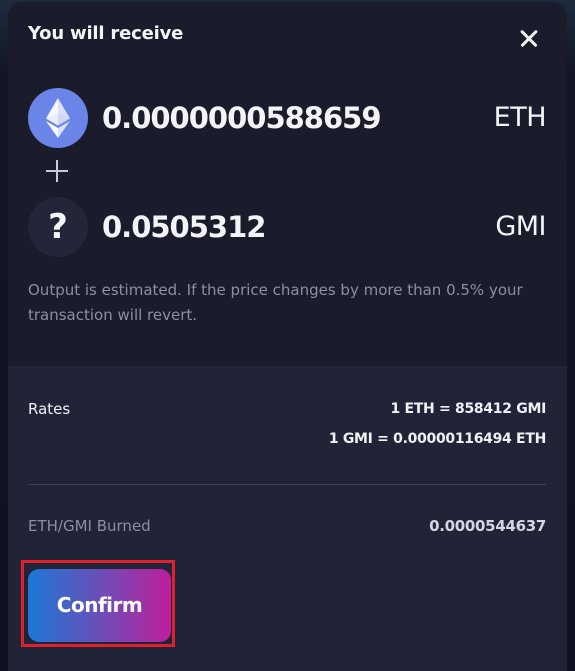 Image resolution: width=575 pixels, height=671 pixels. Describe the element at coordinates (58, 171) in the screenshot. I see `plus-icon` at that location.